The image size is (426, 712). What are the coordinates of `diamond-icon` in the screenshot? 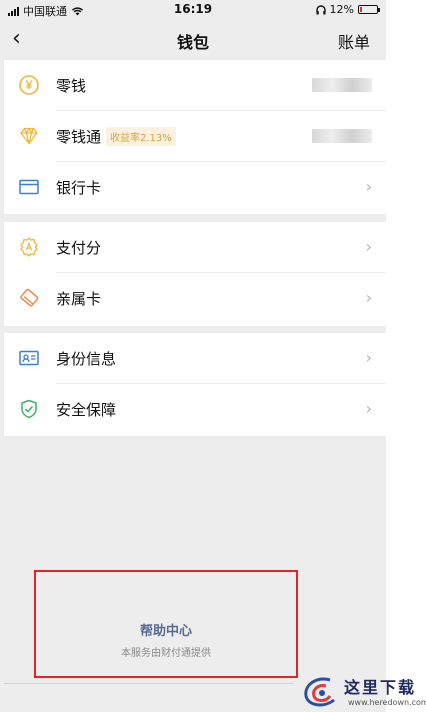 It's located at (29, 136).